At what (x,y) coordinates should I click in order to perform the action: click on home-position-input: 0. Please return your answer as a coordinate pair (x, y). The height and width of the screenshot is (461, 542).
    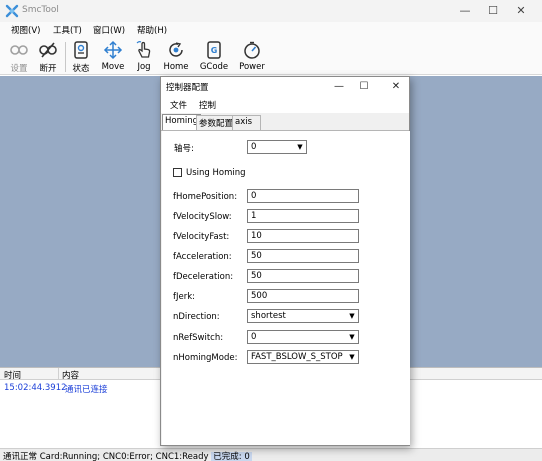
    Looking at the image, I should click on (303, 196).